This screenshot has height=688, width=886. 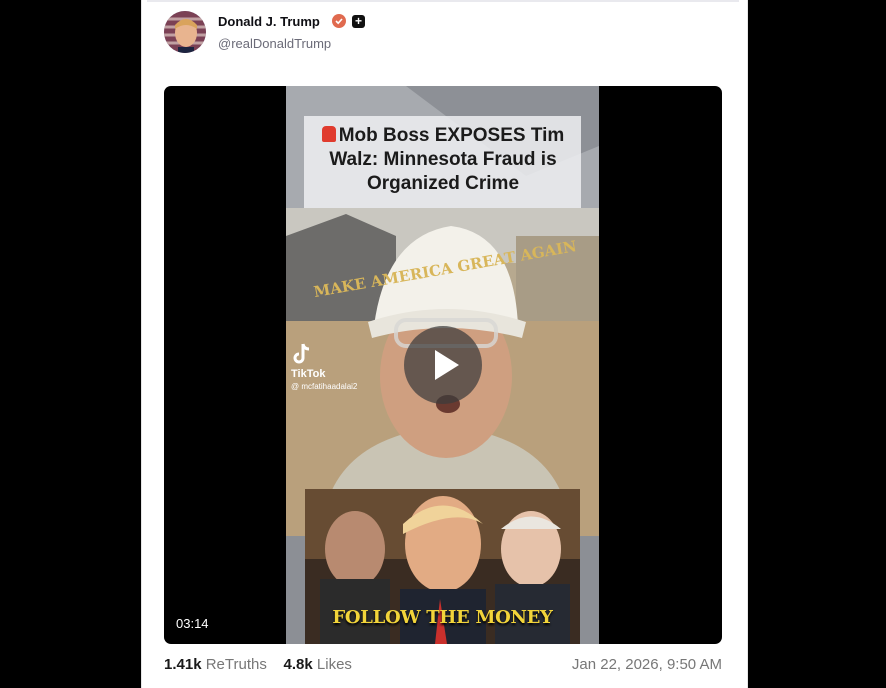 I want to click on author-handle: @realDonaldTrump, so click(x=274, y=43).